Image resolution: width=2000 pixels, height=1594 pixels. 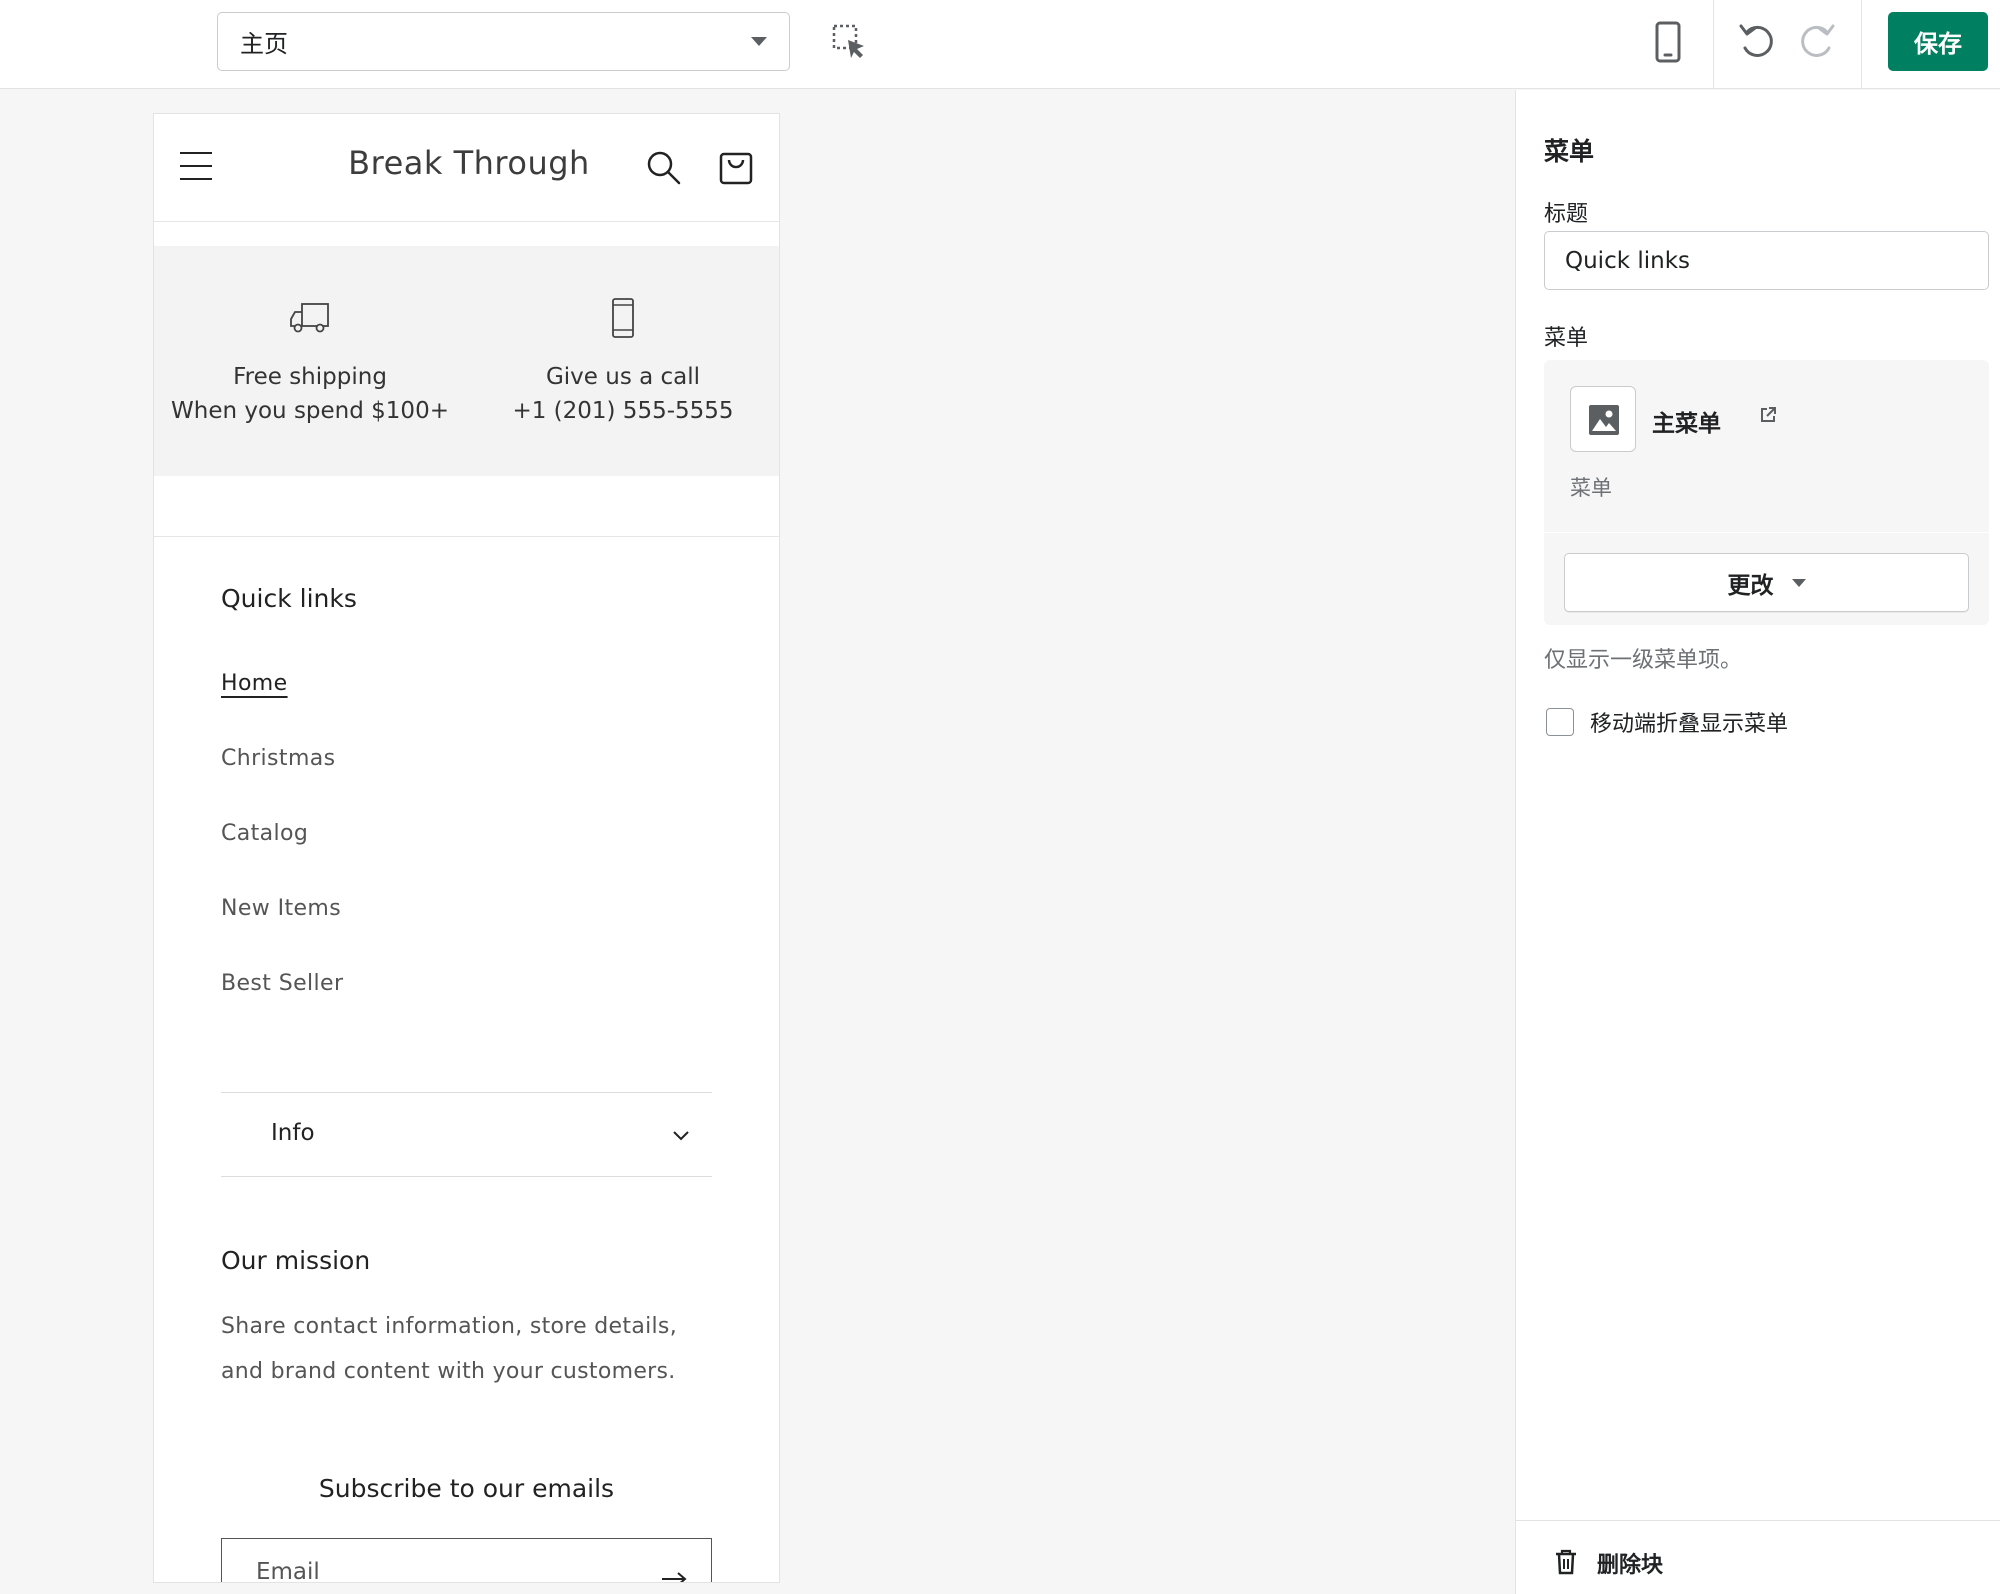 What do you see at coordinates (310, 361) in the screenshot?
I see `promo-shipping: Free shipping When you spend $100+` at bounding box center [310, 361].